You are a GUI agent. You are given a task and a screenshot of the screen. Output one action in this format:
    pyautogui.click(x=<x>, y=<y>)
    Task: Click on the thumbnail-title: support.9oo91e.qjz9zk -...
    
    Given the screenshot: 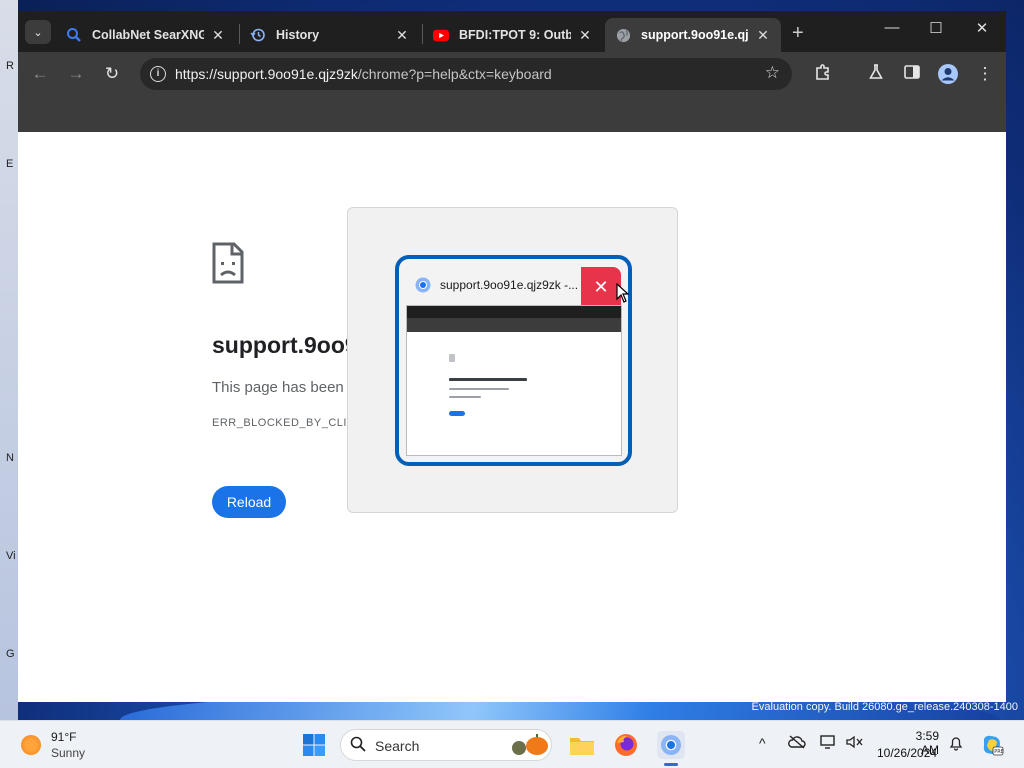 What is the action you would take?
    pyautogui.click(x=509, y=285)
    